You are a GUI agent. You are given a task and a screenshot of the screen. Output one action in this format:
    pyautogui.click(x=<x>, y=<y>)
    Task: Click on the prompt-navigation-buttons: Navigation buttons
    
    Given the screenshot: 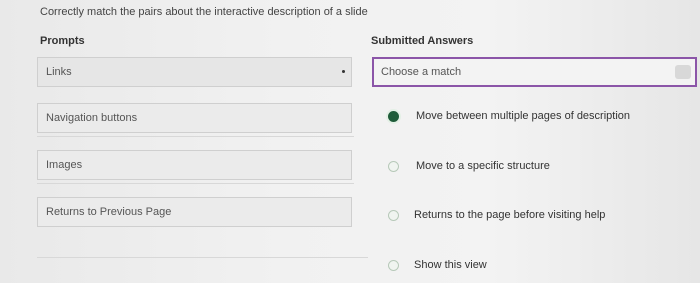 What is the action you would take?
    pyautogui.click(x=194, y=118)
    